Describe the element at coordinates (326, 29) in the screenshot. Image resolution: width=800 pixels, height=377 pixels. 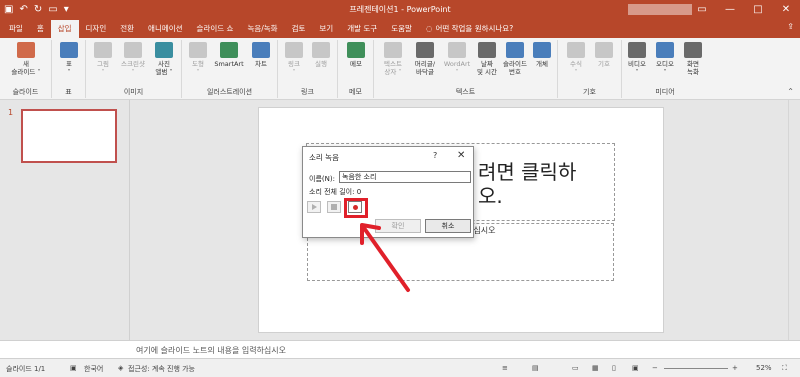
I see `tab-view: 보기` at that location.